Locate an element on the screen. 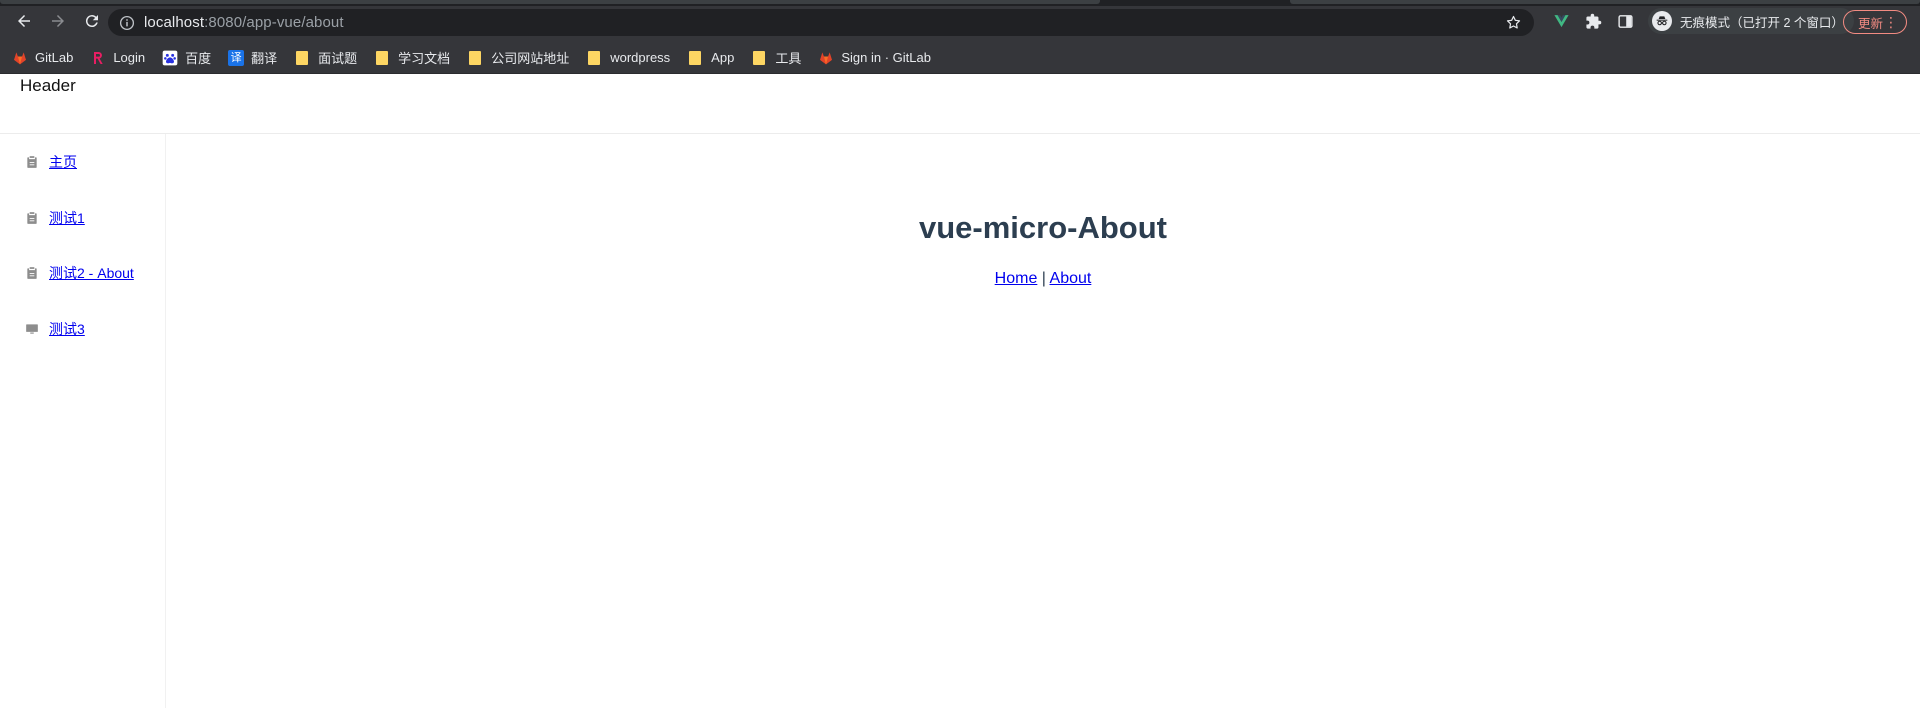 This screenshot has height=708, width=1920. side-panel-button is located at coordinates (1625, 21).